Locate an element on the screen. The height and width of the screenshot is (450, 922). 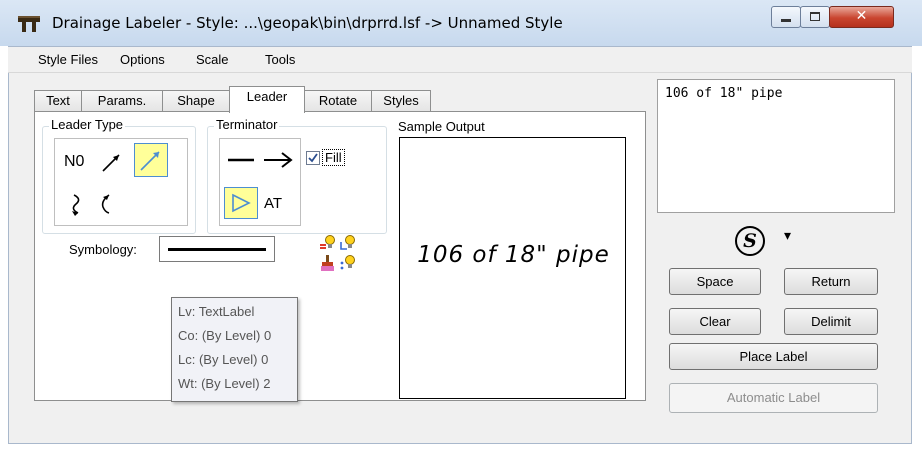
fill-checkbox is located at coordinates (313, 158).